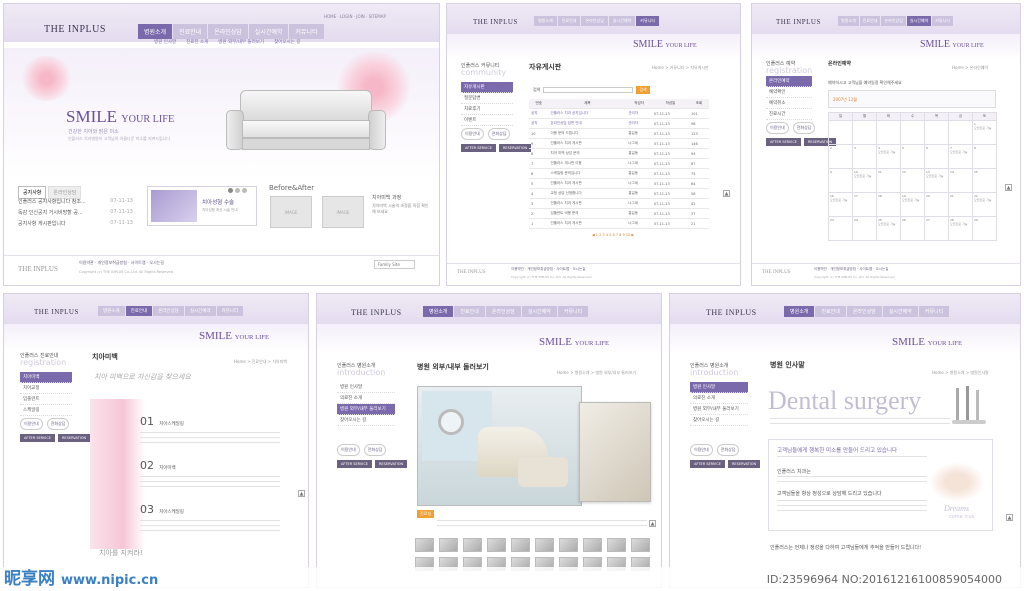 This screenshot has height=591, width=1024. What do you see at coordinates (960, 180) in the screenshot?
I see `calendar-day: 14` at bounding box center [960, 180].